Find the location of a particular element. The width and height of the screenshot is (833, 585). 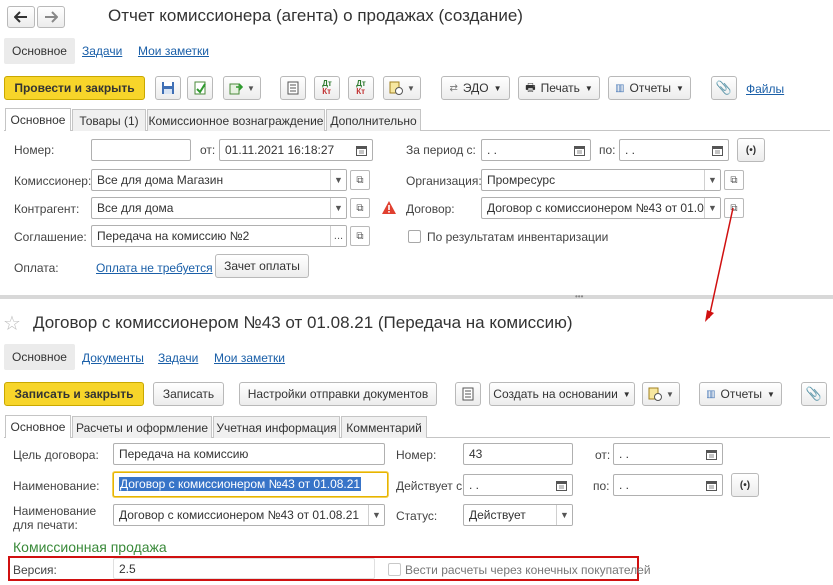

dt-kt-report-button: Дт Кт is located at coordinates (361, 88).